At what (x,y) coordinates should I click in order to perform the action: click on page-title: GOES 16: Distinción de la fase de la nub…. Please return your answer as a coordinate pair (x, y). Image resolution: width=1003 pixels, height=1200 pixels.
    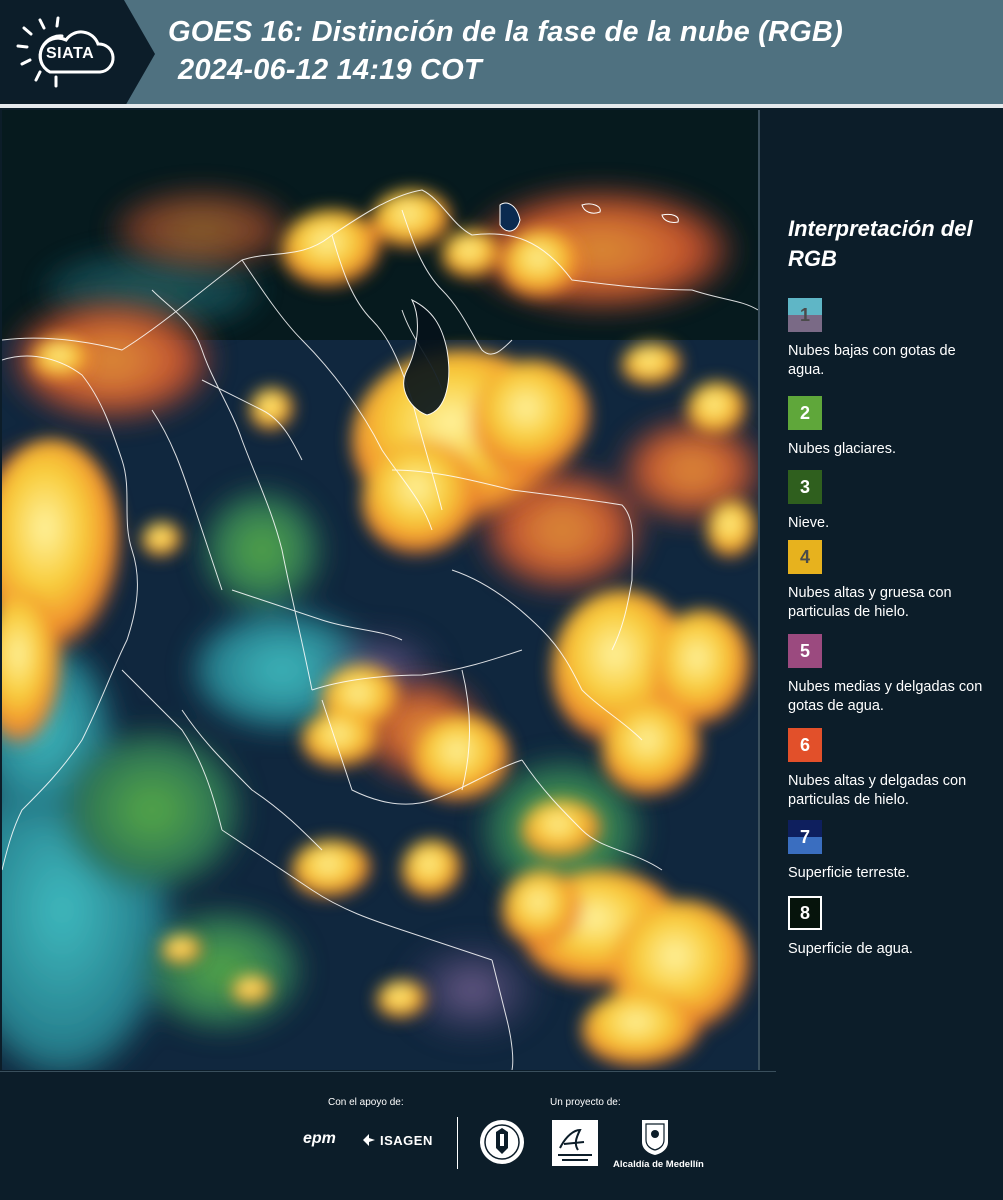
    Looking at the image, I should click on (505, 32).